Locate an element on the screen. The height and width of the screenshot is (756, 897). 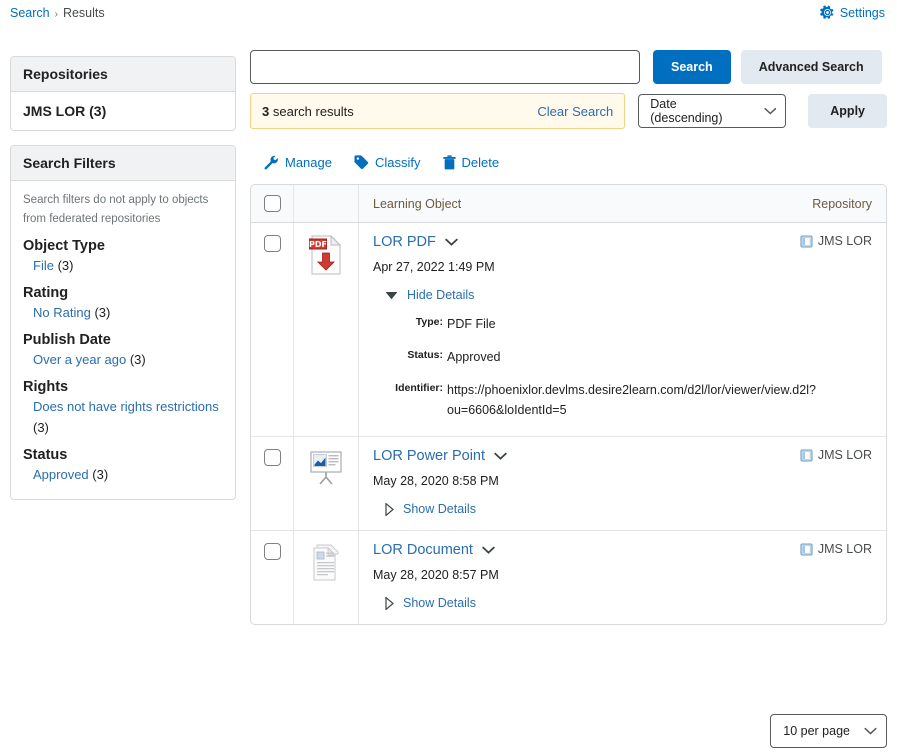
detail-type-label: Type: is located at coordinates (429, 322).